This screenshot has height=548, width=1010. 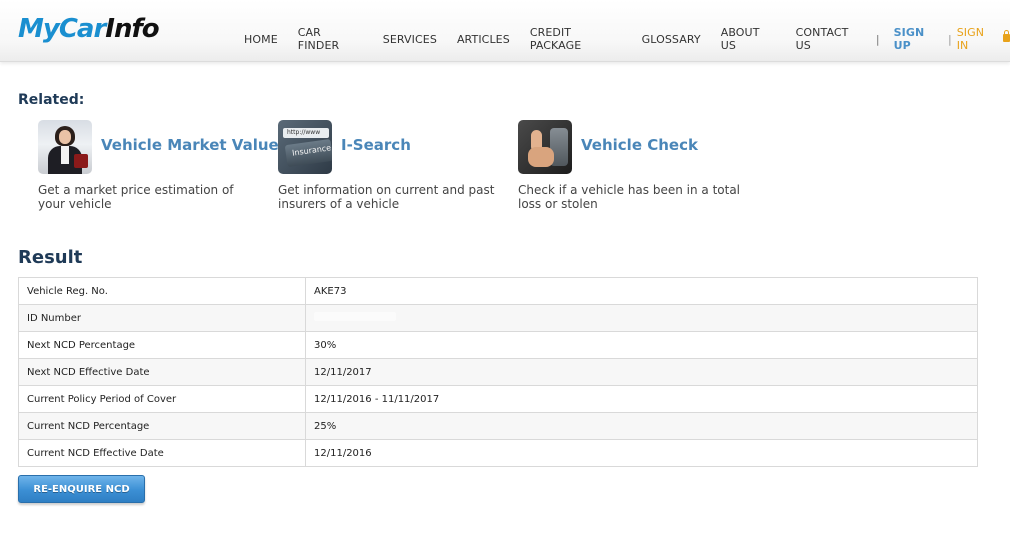 What do you see at coordinates (641, 453) in the screenshot?
I see `row-value: 12/11/2016` at bounding box center [641, 453].